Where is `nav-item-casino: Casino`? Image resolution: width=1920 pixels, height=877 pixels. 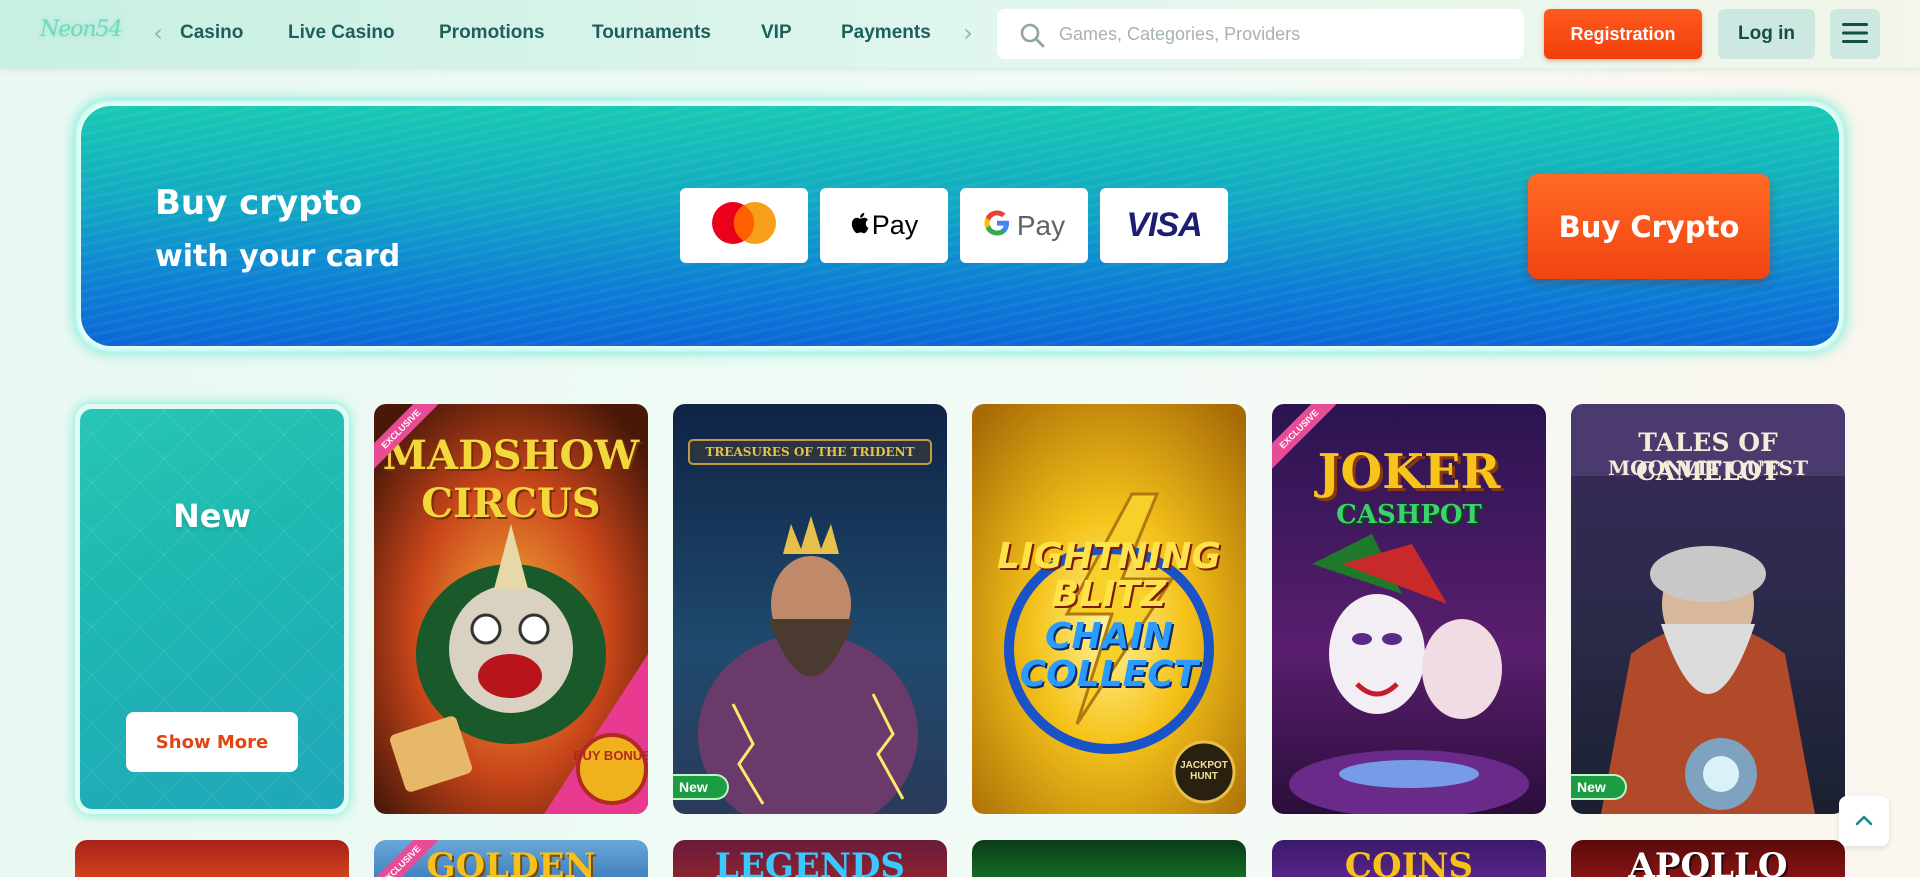 nav-item-casino: Casino is located at coordinates (211, 33).